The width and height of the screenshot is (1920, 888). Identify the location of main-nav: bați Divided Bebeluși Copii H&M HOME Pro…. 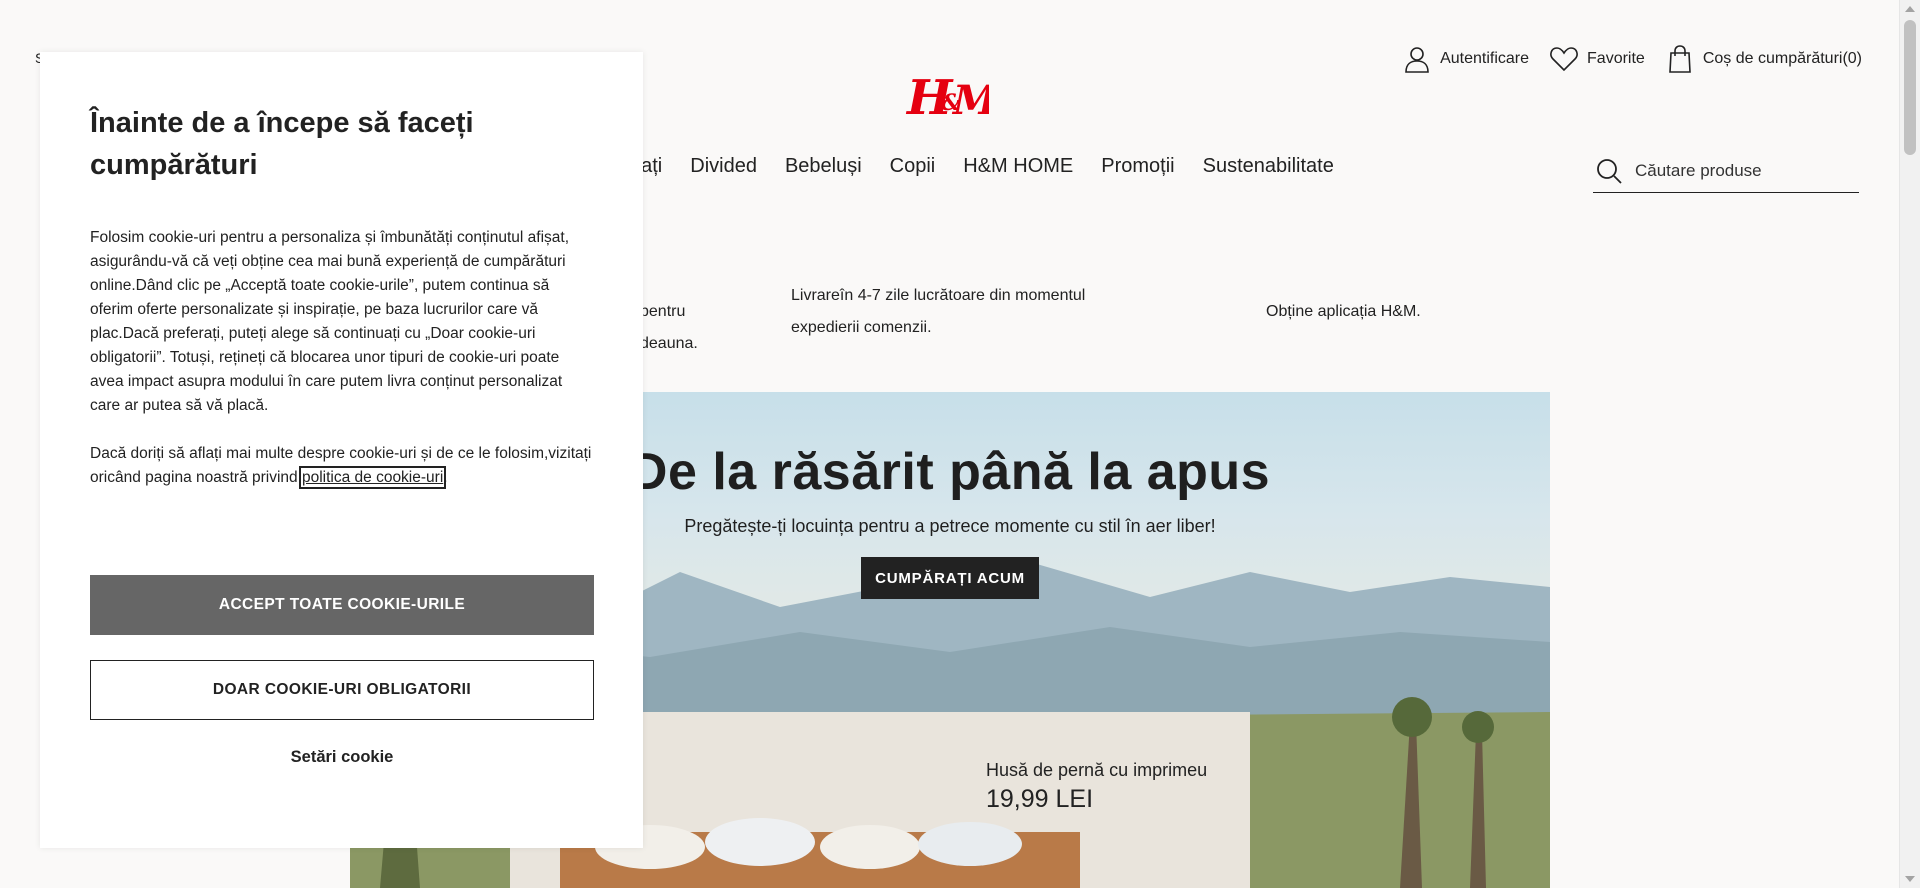
(982, 166).